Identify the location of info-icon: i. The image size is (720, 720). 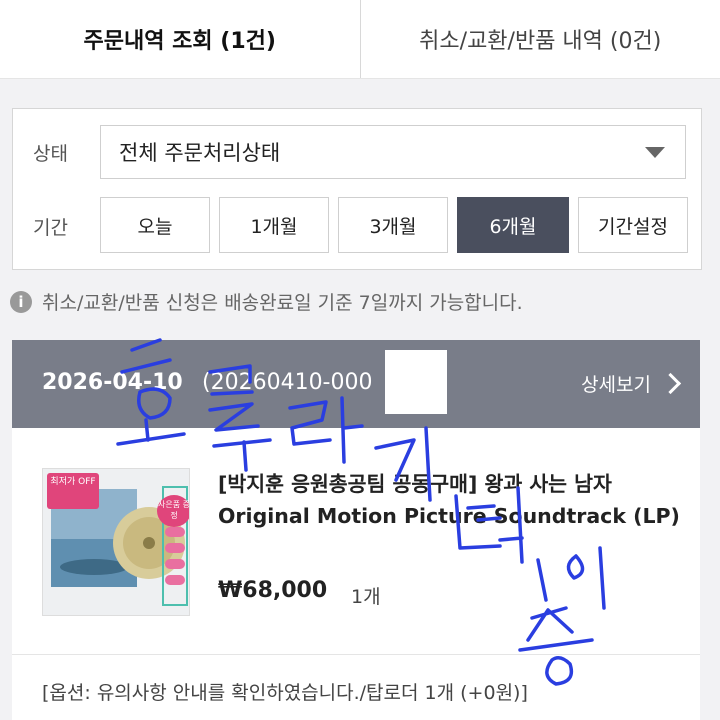
(21, 301).